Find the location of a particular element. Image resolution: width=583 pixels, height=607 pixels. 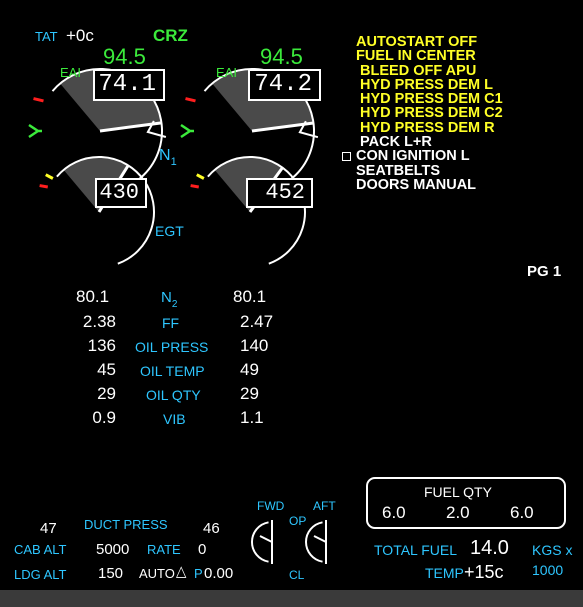

bottom-bar is located at coordinates (291, 598).